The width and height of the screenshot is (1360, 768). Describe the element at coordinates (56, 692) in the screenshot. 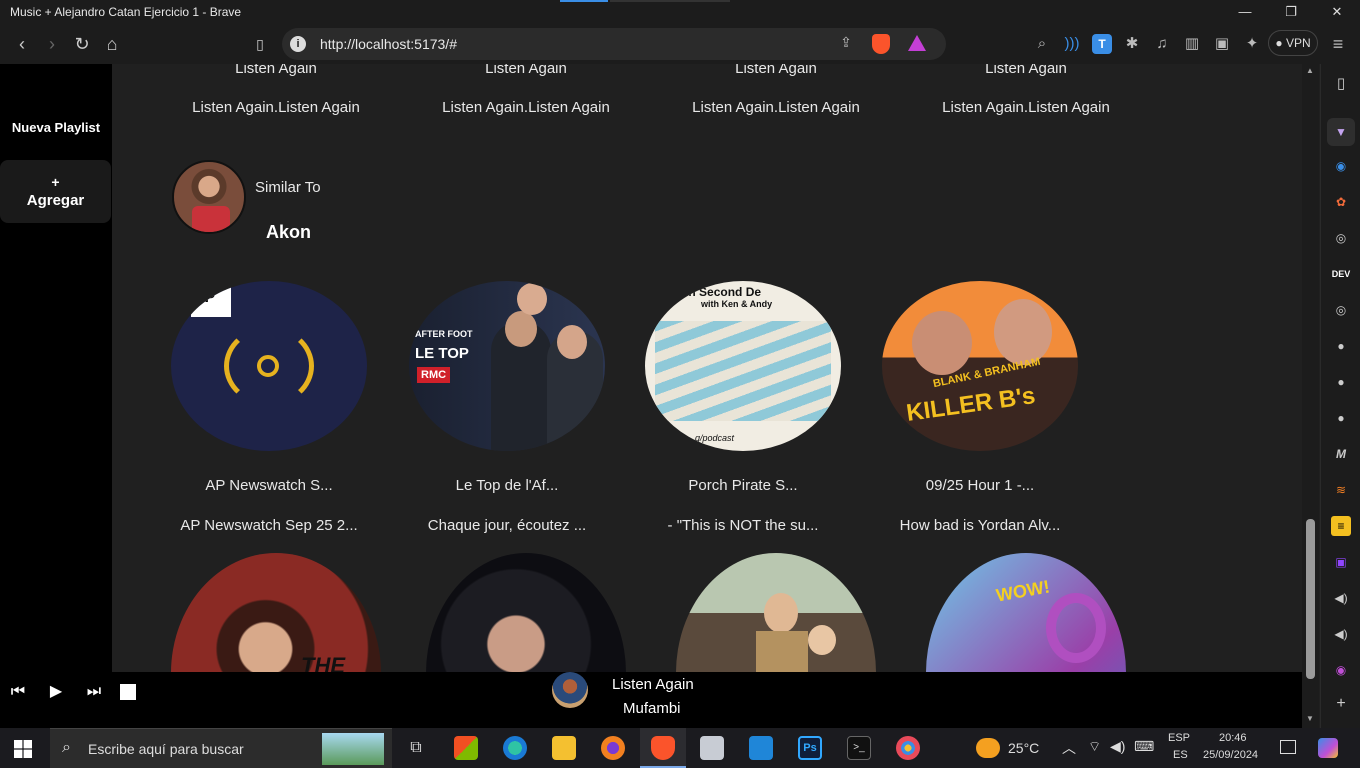

I see `play-icon: ▶` at that location.